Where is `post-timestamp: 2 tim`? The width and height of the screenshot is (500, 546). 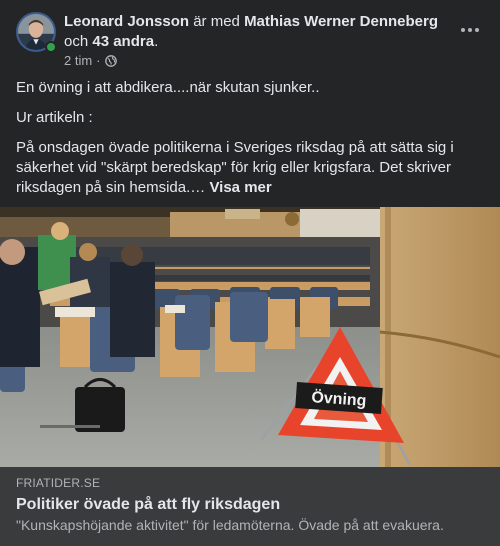 post-timestamp: 2 tim is located at coordinates (78, 60).